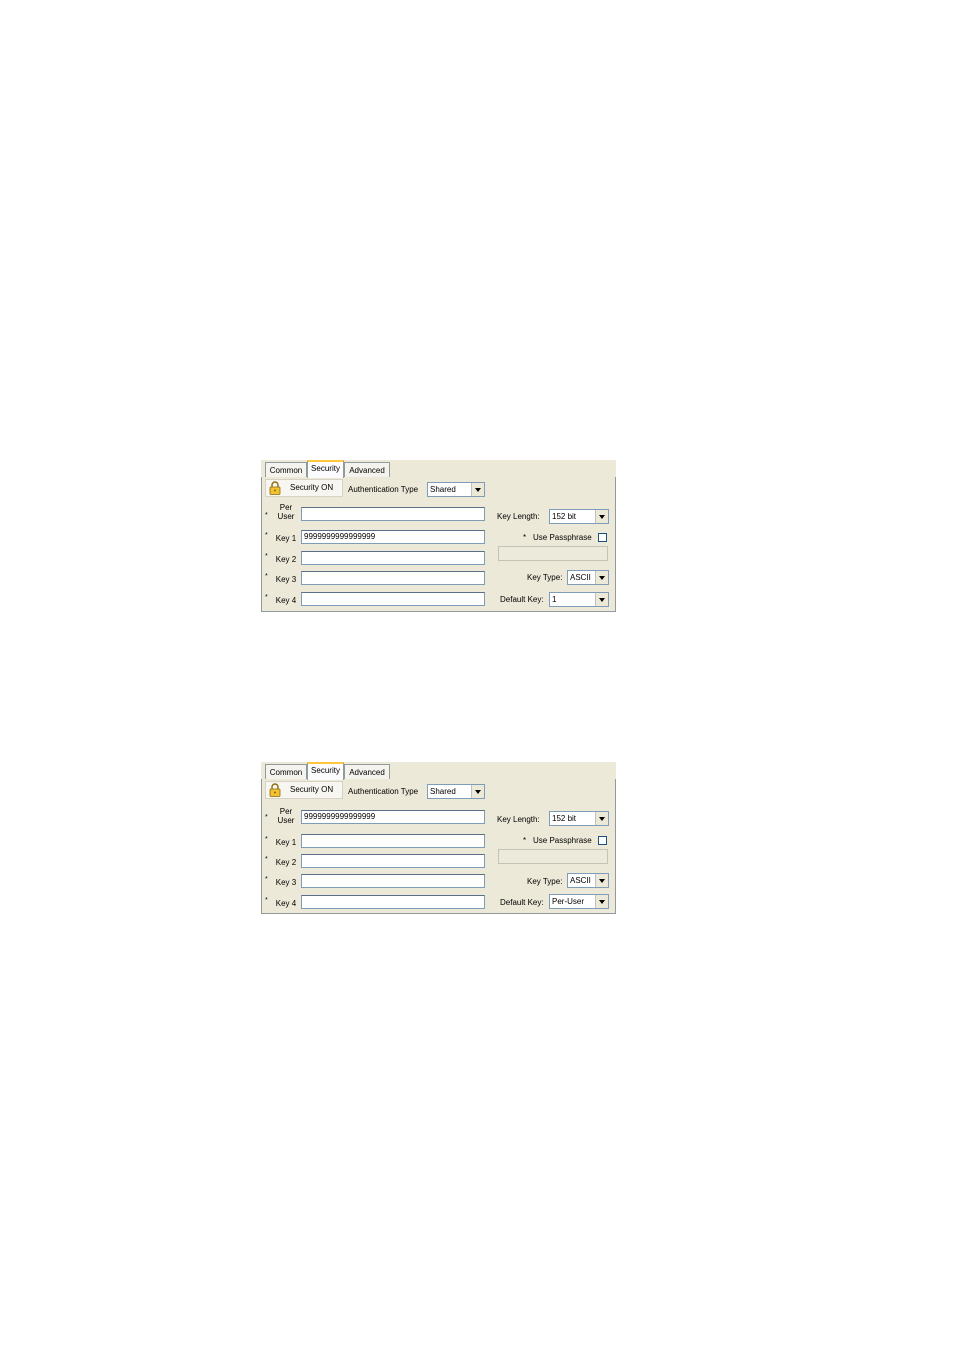  I want to click on default-key-value: Per-User, so click(568, 901).